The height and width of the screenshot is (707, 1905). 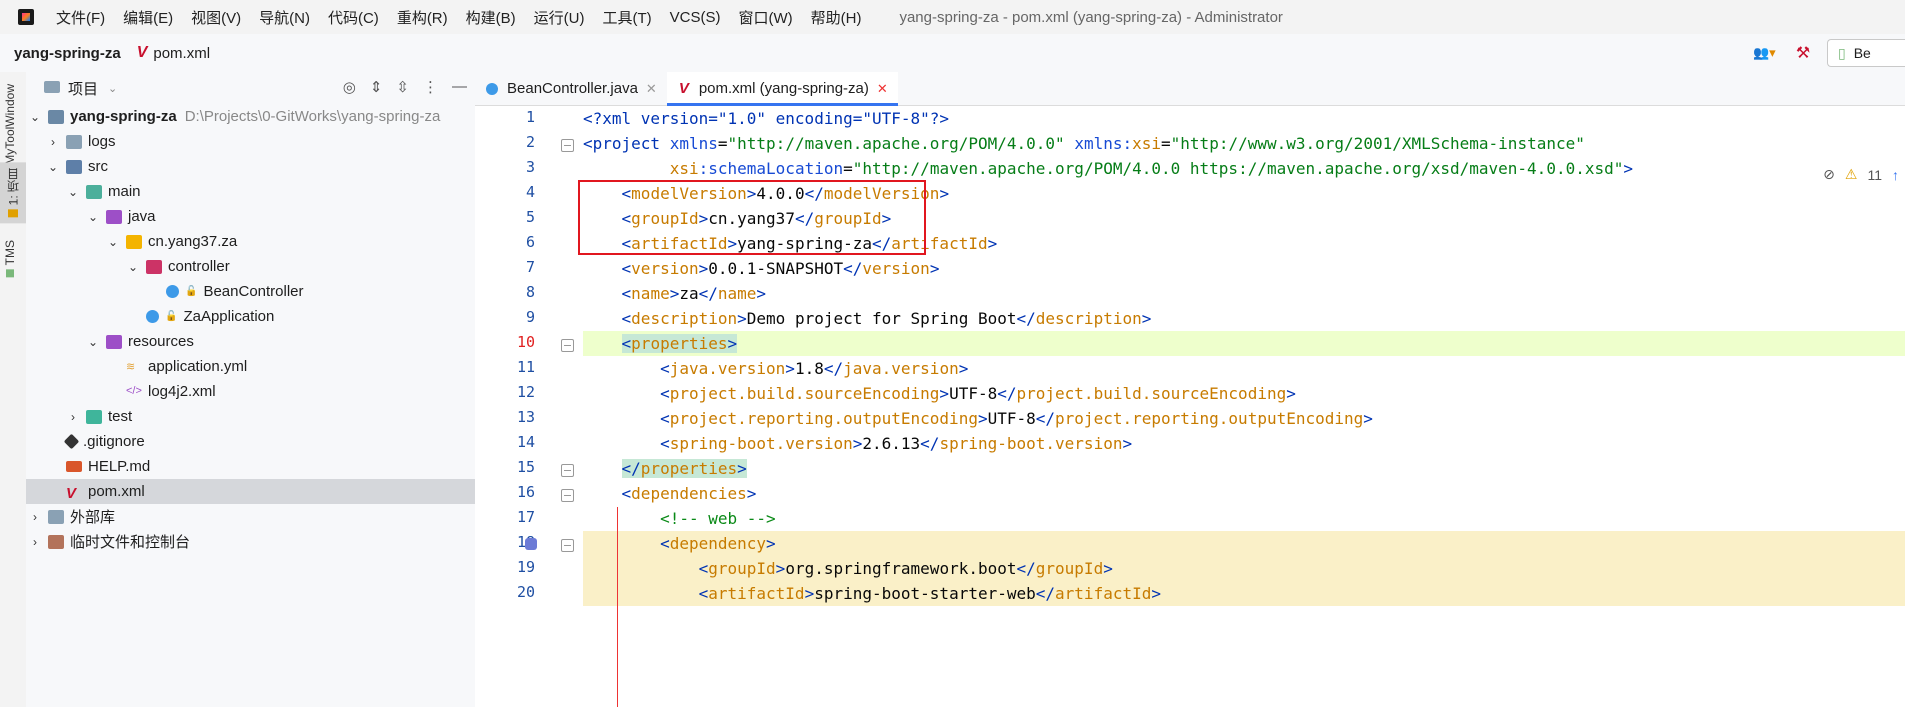 I want to click on xmlns-value: "http://maven.apache.org/POM/4.0.0", so click(x=896, y=143).